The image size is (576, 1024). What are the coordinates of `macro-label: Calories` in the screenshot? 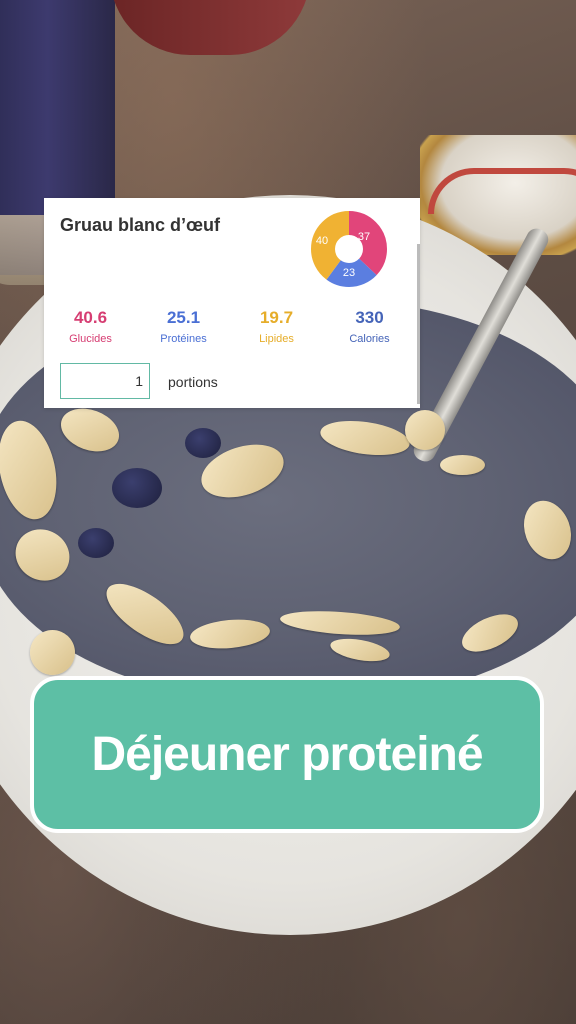 It's located at (369, 339).